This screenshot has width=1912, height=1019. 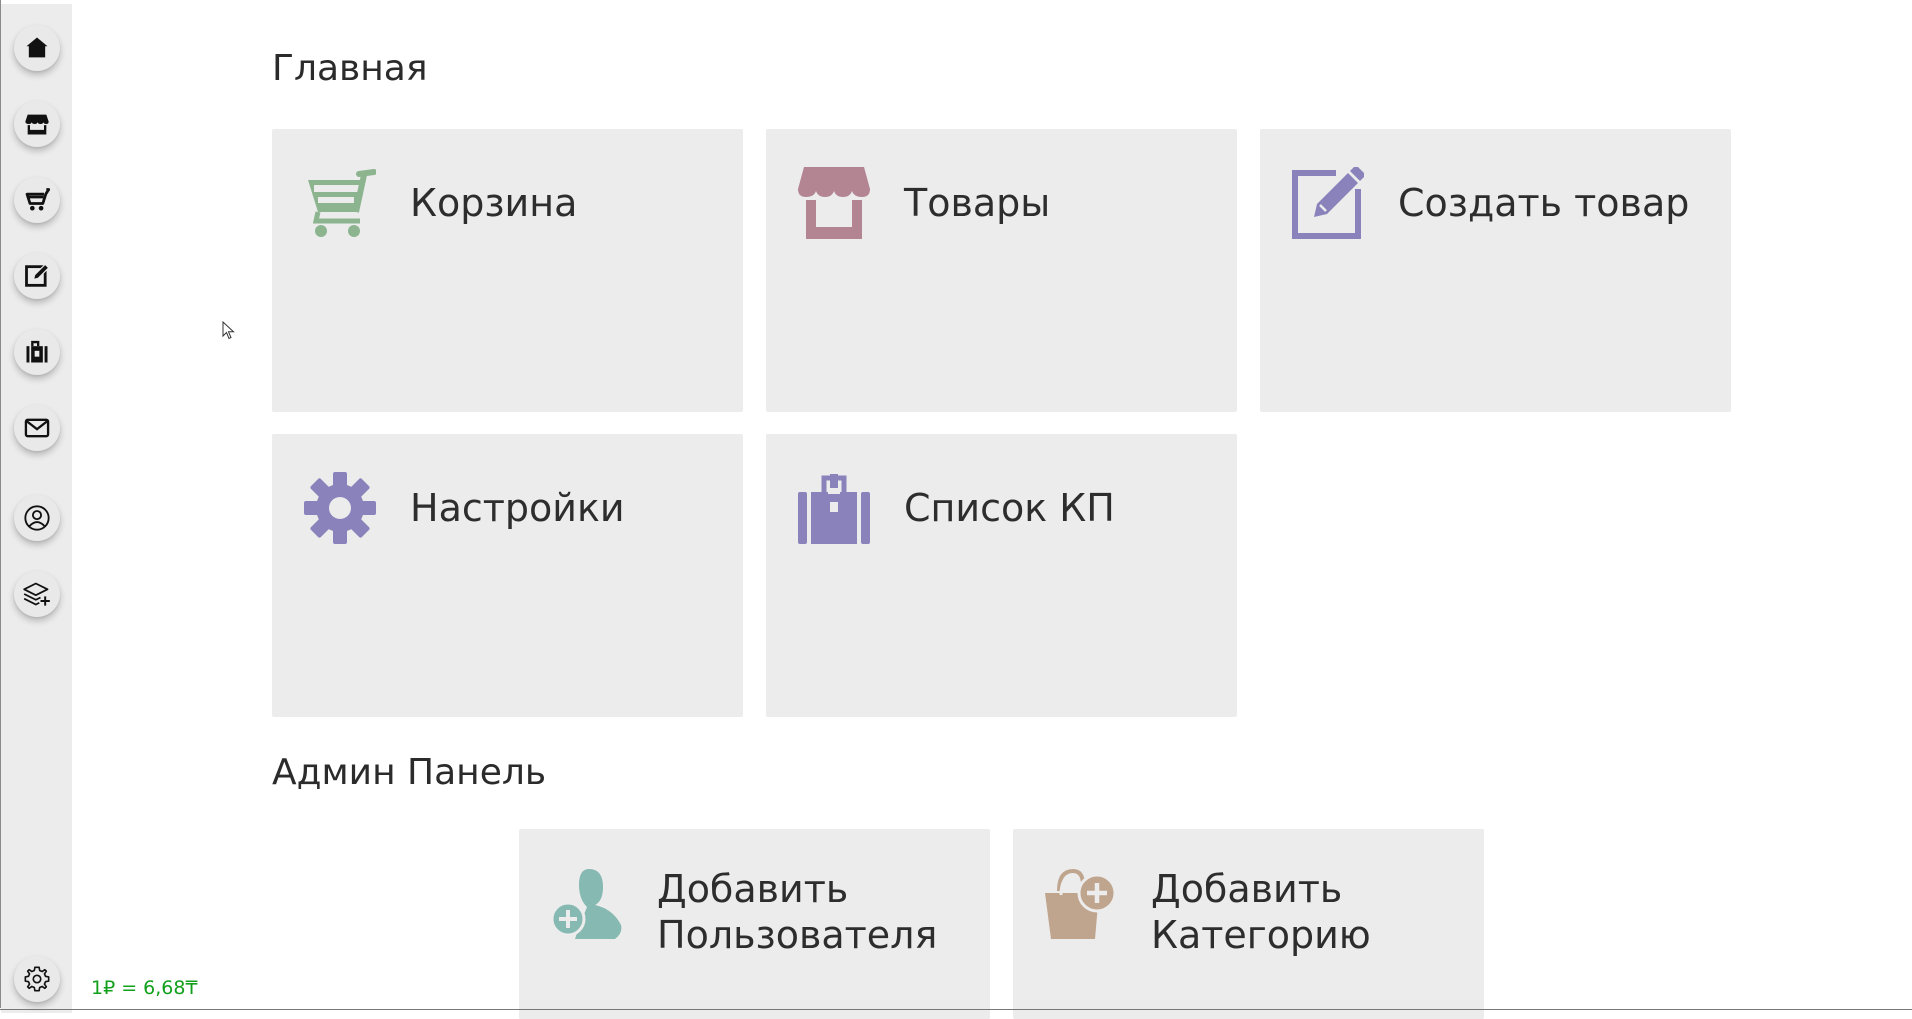 What do you see at coordinates (409, 772) in the screenshot?
I see `admin-section-title: Админ Панель` at bounding box center [409, 772].